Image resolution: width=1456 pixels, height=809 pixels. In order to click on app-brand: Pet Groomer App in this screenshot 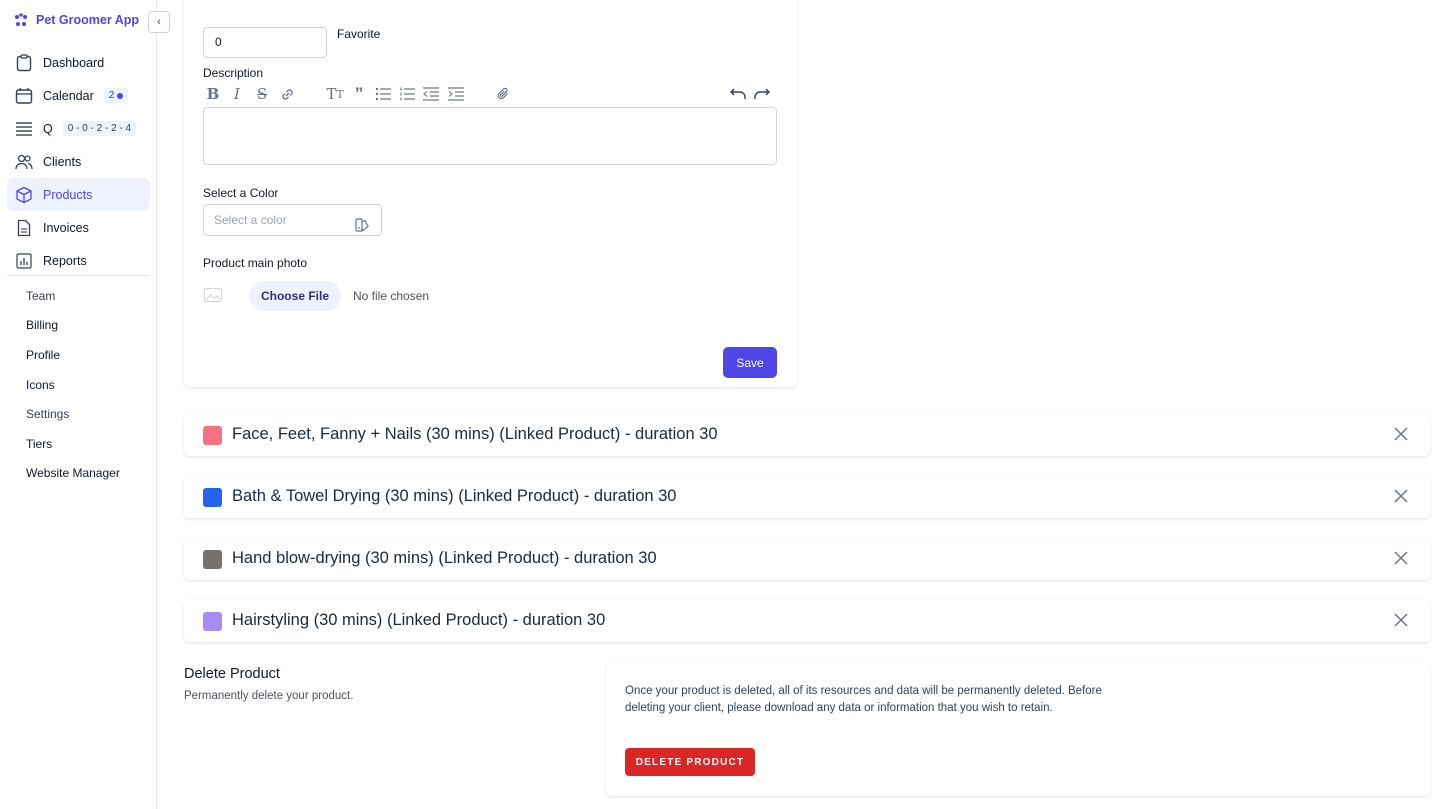, I will do `click(76, 20)`.